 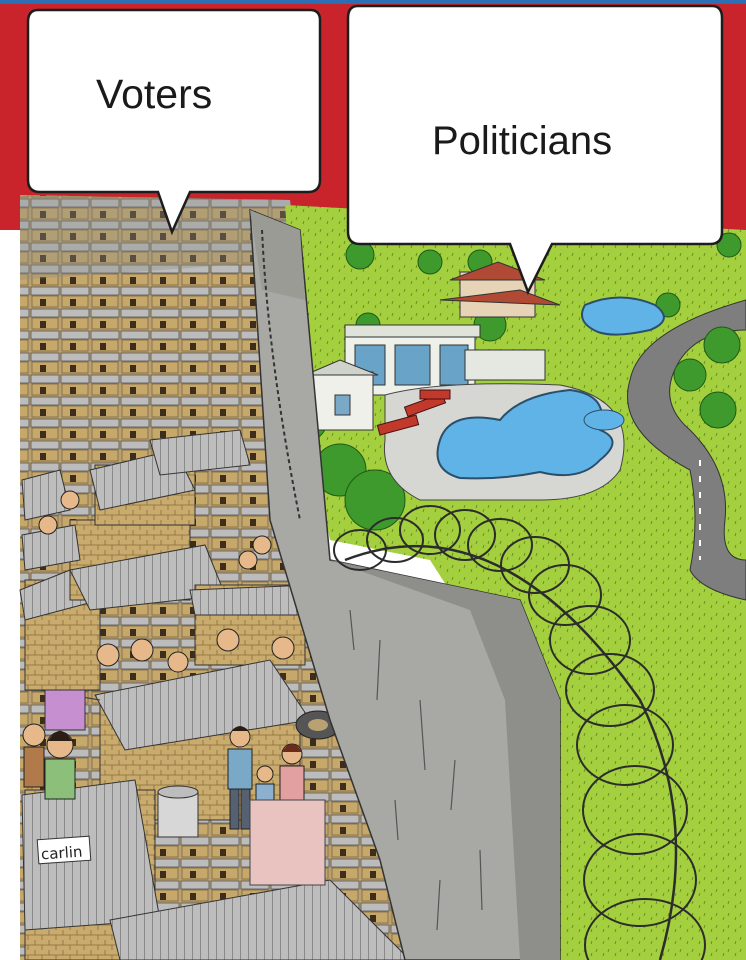 What do you see at coordinates (154, 94) in the screenshot?
I see `voters-label: Voters` at bounding box center [154, 94].